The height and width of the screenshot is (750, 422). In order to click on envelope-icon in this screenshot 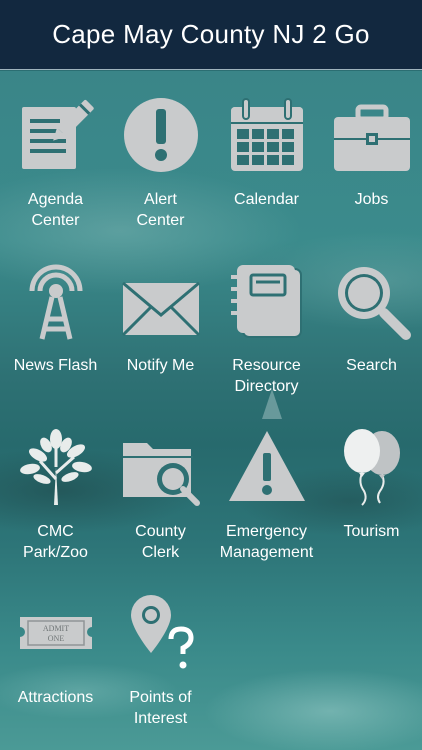, I will do `click(161, 301)`.